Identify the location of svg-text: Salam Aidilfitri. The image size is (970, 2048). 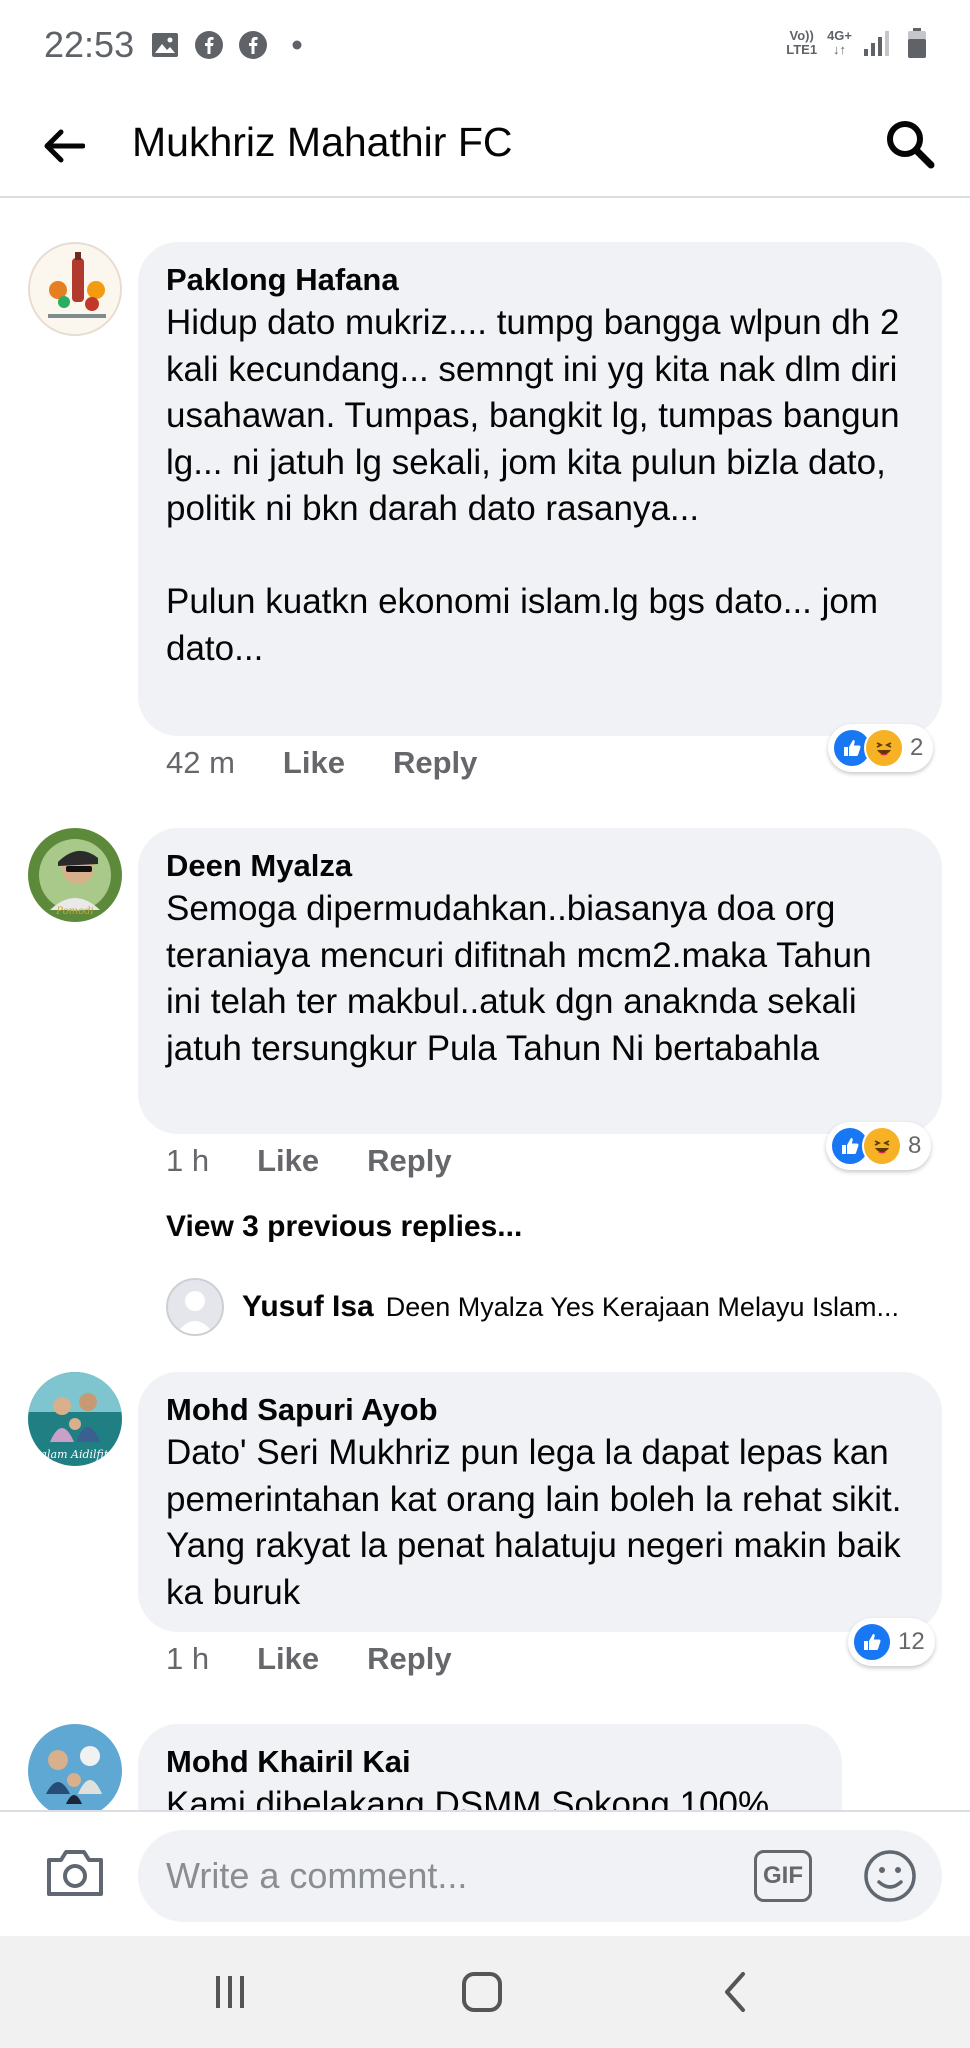
(75, 1454).